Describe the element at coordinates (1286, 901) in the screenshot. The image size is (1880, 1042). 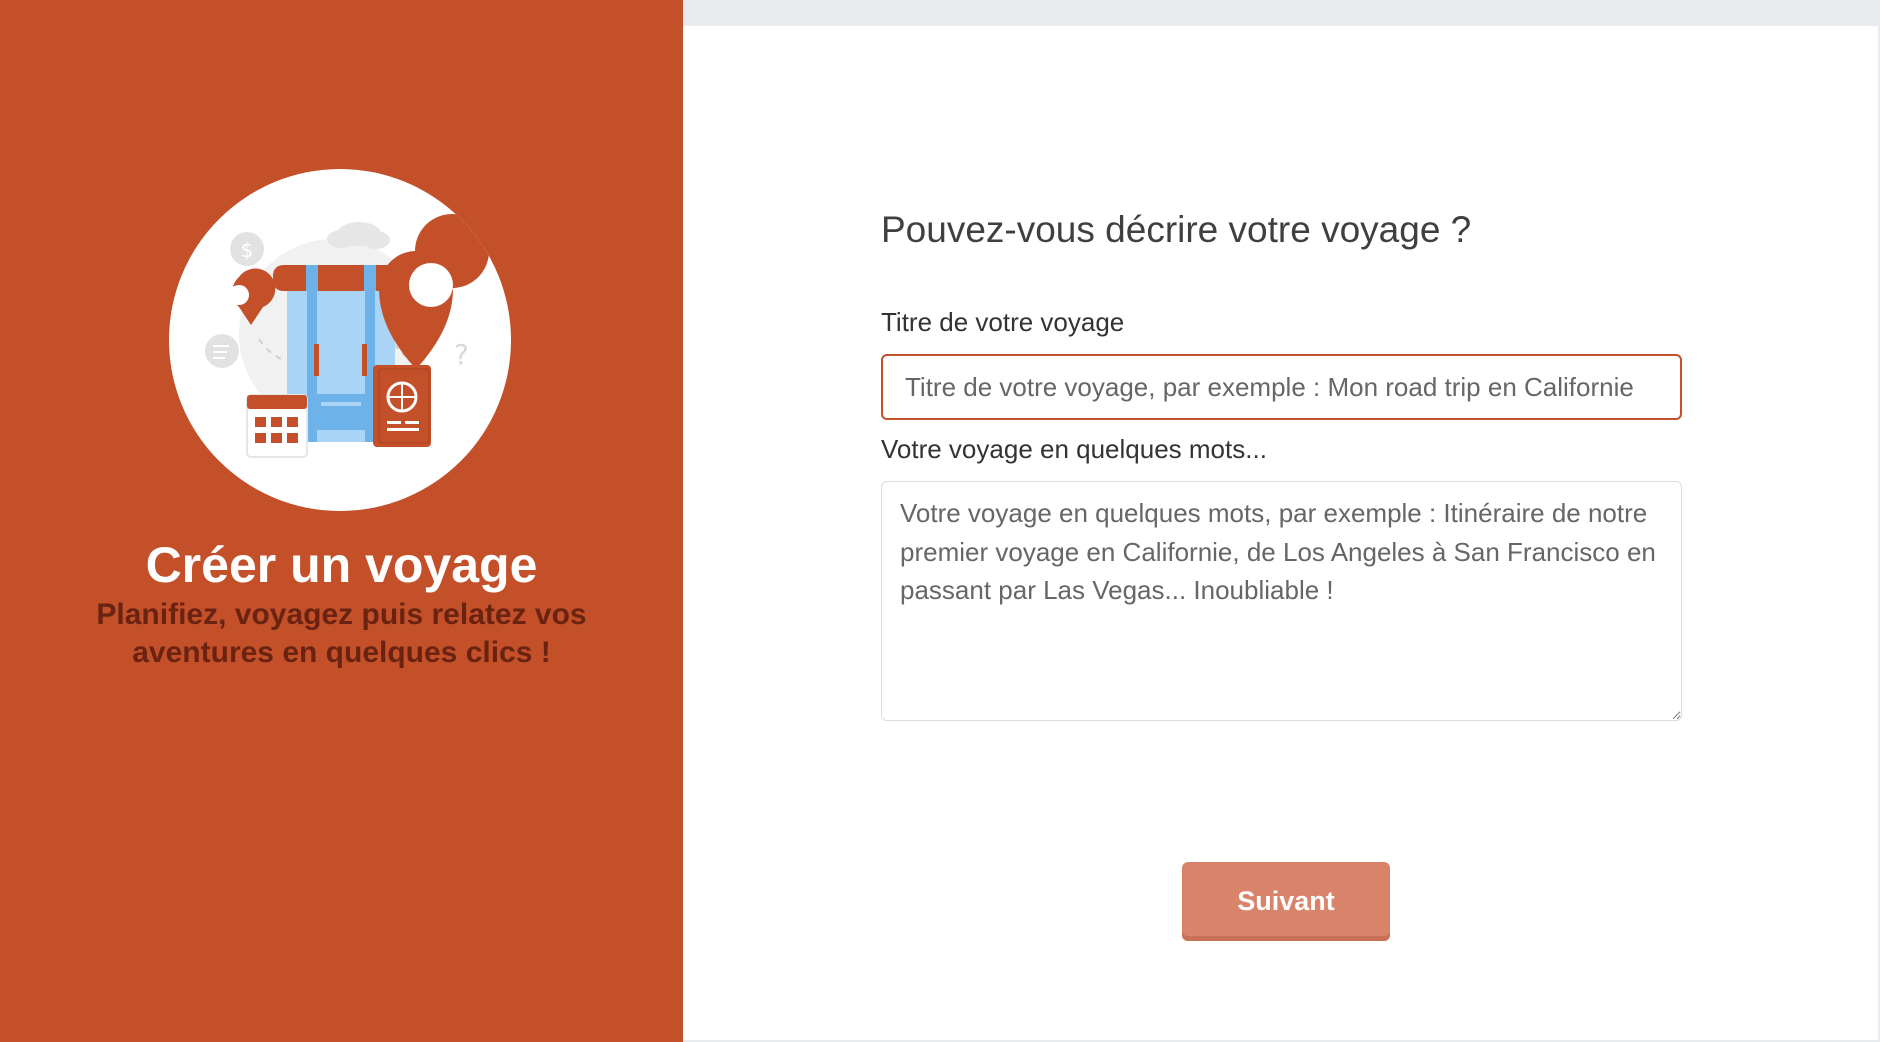
I see `next-button: Suivant` at that location.